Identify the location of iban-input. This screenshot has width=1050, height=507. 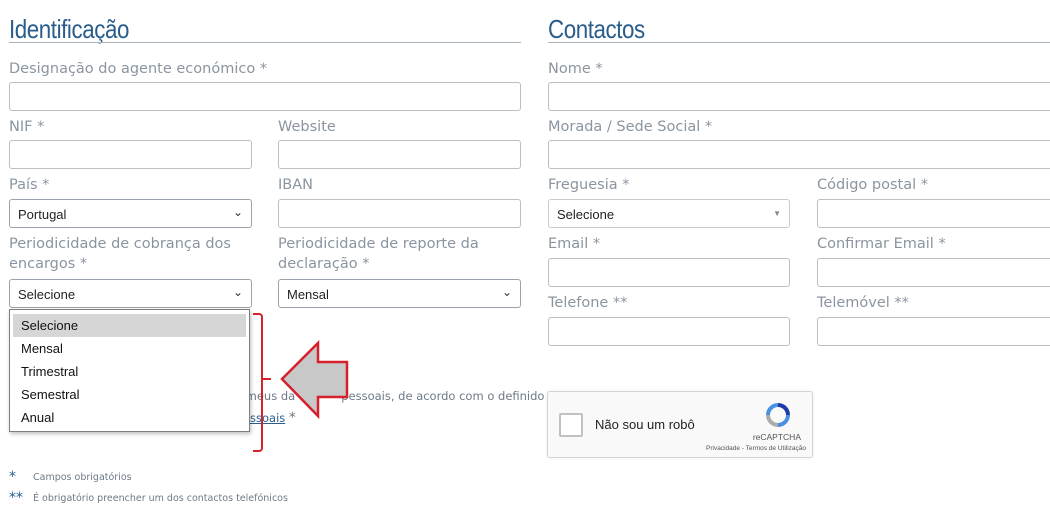
(399, 213).